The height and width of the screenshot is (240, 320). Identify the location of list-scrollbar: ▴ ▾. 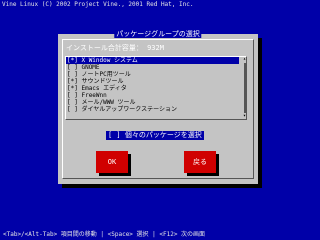
(245, 88).